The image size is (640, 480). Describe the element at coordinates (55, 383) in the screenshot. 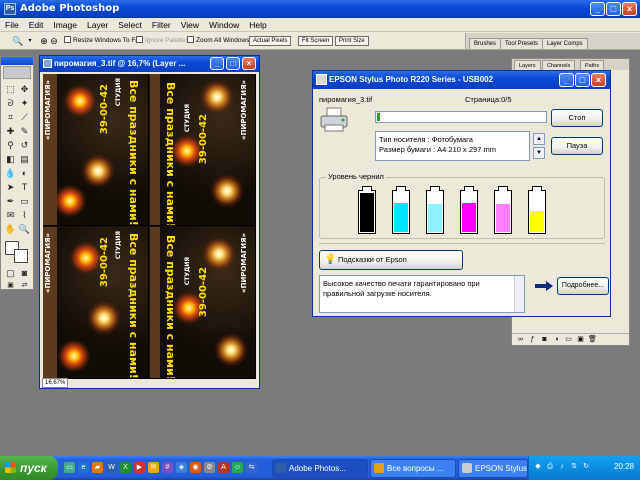

I see `zoom-level-field: 16,67%` at that location.